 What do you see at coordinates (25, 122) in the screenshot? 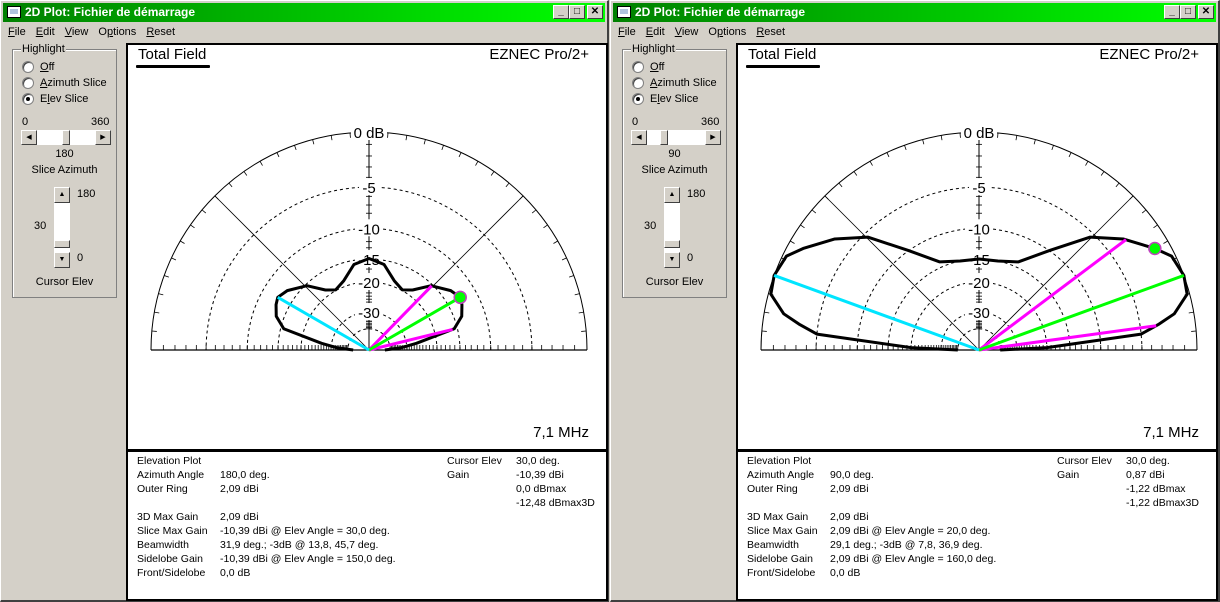
I see `slice-azimuth-min: 0` at bounding box center [25, 122].